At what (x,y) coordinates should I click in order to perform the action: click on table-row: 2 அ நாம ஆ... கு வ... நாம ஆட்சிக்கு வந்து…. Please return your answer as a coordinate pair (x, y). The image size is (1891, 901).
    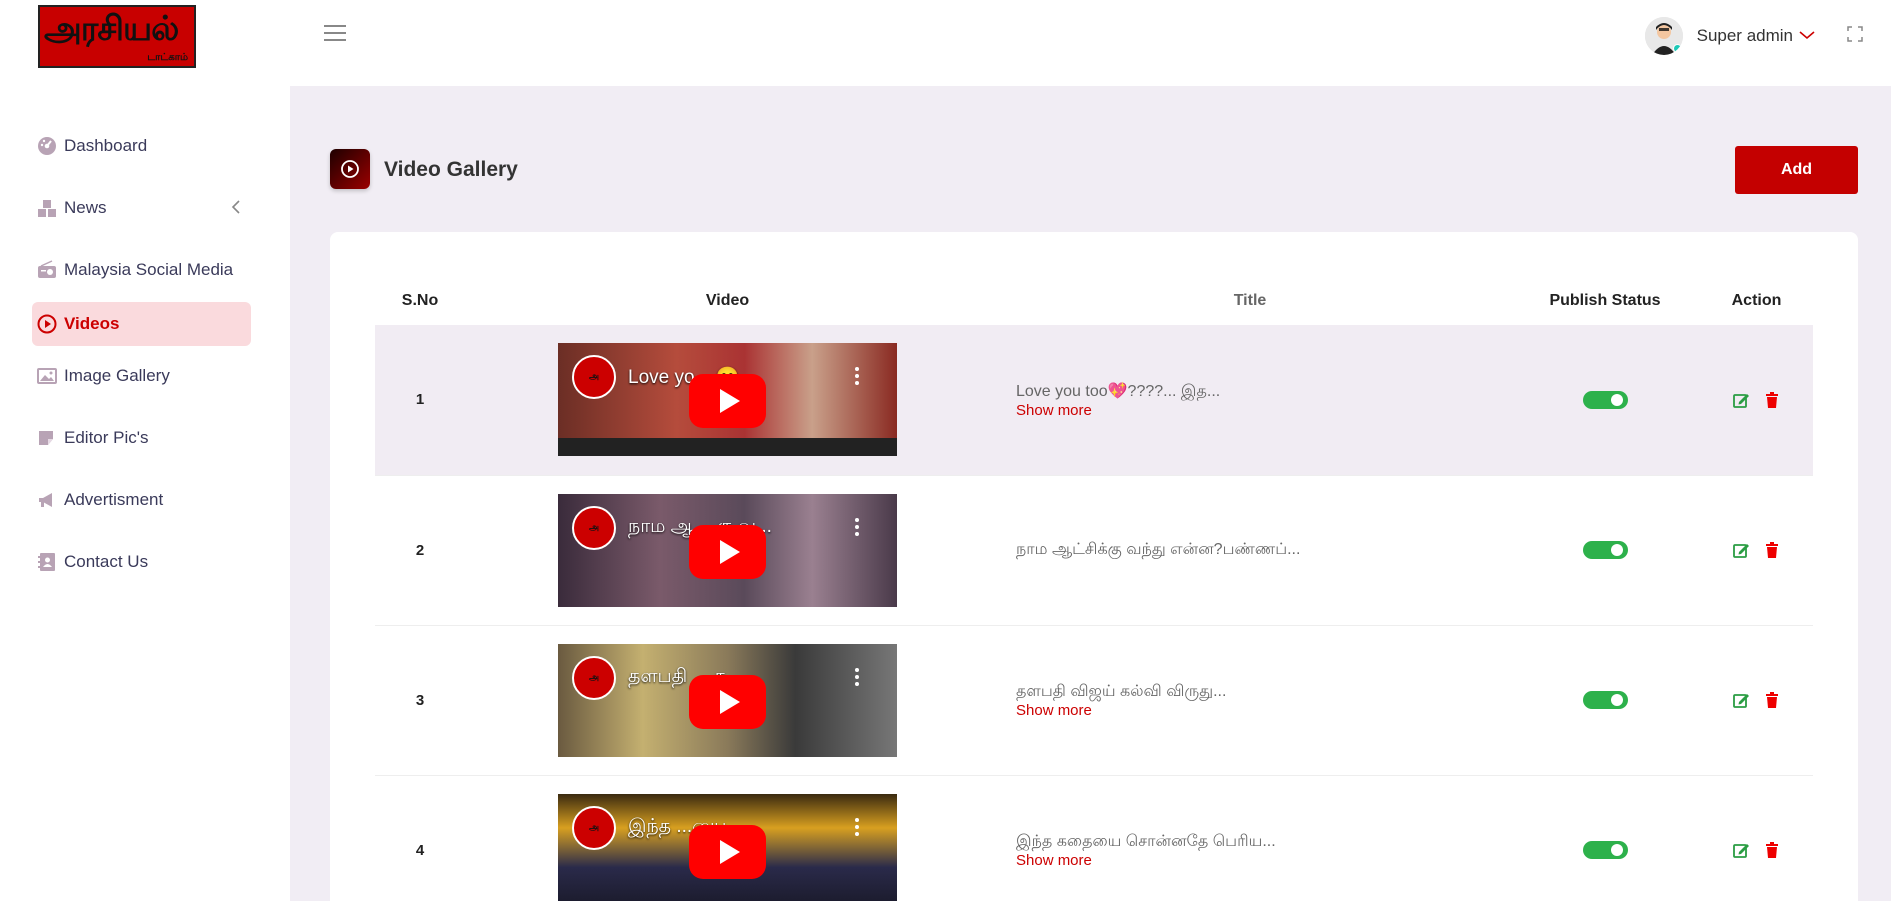
    Looking at the image, I should click on (1094, 550).